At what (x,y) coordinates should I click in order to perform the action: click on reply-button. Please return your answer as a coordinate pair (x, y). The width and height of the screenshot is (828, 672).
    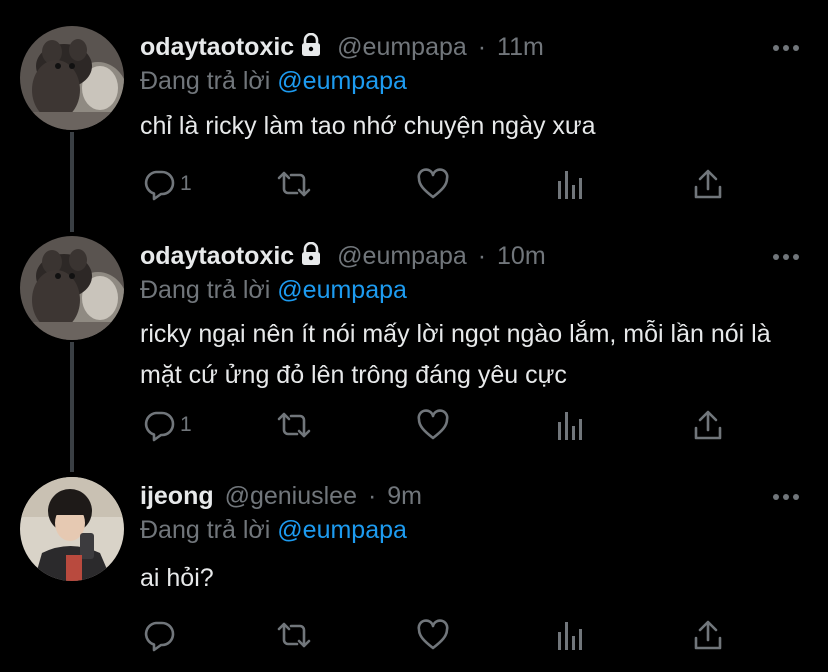
    Looking at the image, I should click on (161, 635).